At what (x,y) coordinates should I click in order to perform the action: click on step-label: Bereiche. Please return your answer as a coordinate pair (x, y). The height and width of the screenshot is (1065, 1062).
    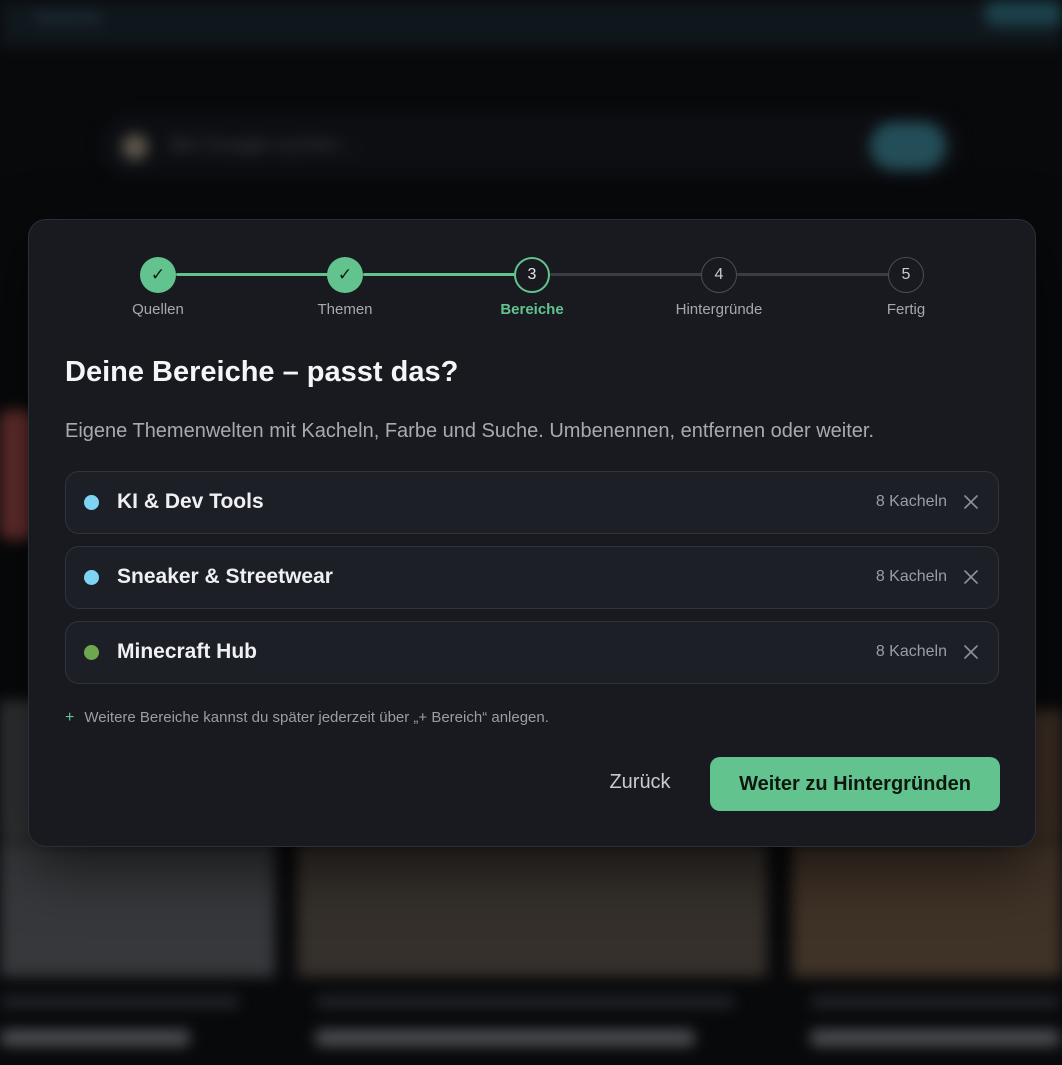
    Looking at the image, I should click on (532, 309).